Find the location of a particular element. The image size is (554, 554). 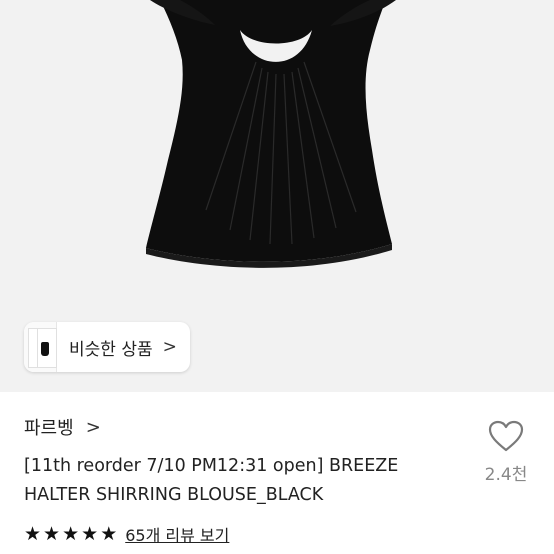

rating-row: ★ ★ ★ ★ ★ 65개 리뷰 보기 is located at coordinates (126, 534).